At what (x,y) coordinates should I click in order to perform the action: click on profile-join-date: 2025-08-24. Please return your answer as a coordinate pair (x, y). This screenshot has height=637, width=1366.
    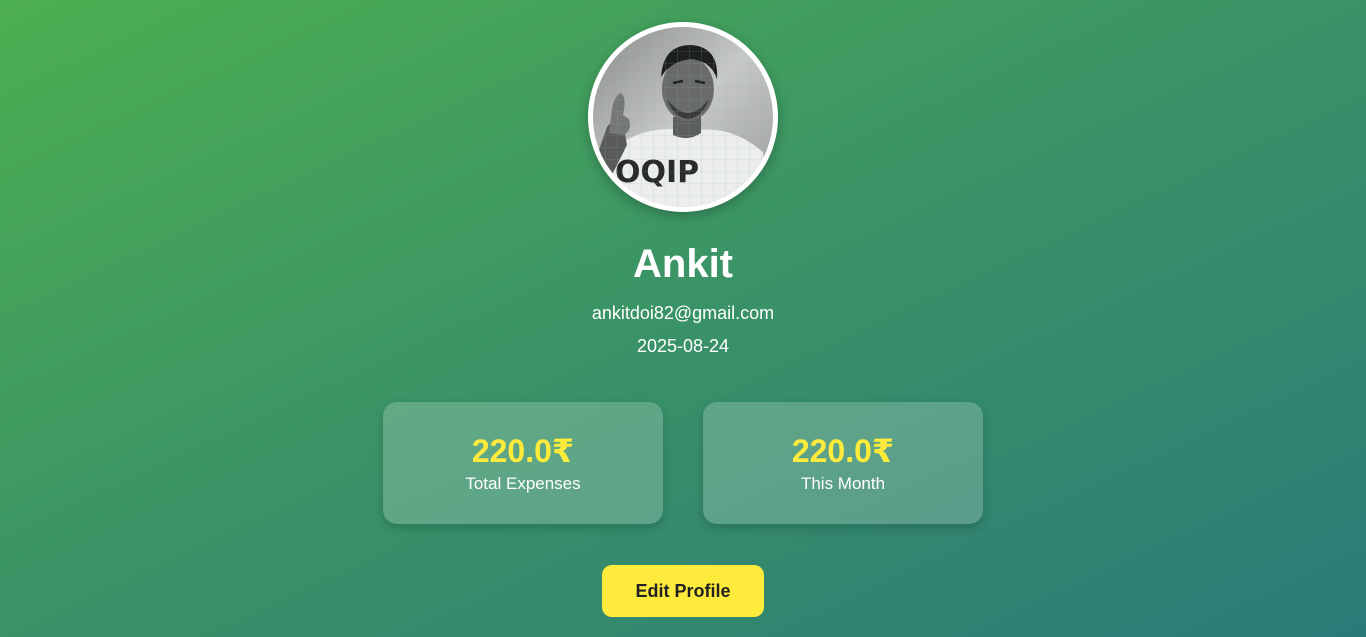
    Looking at the image, I should click on (683, 346).